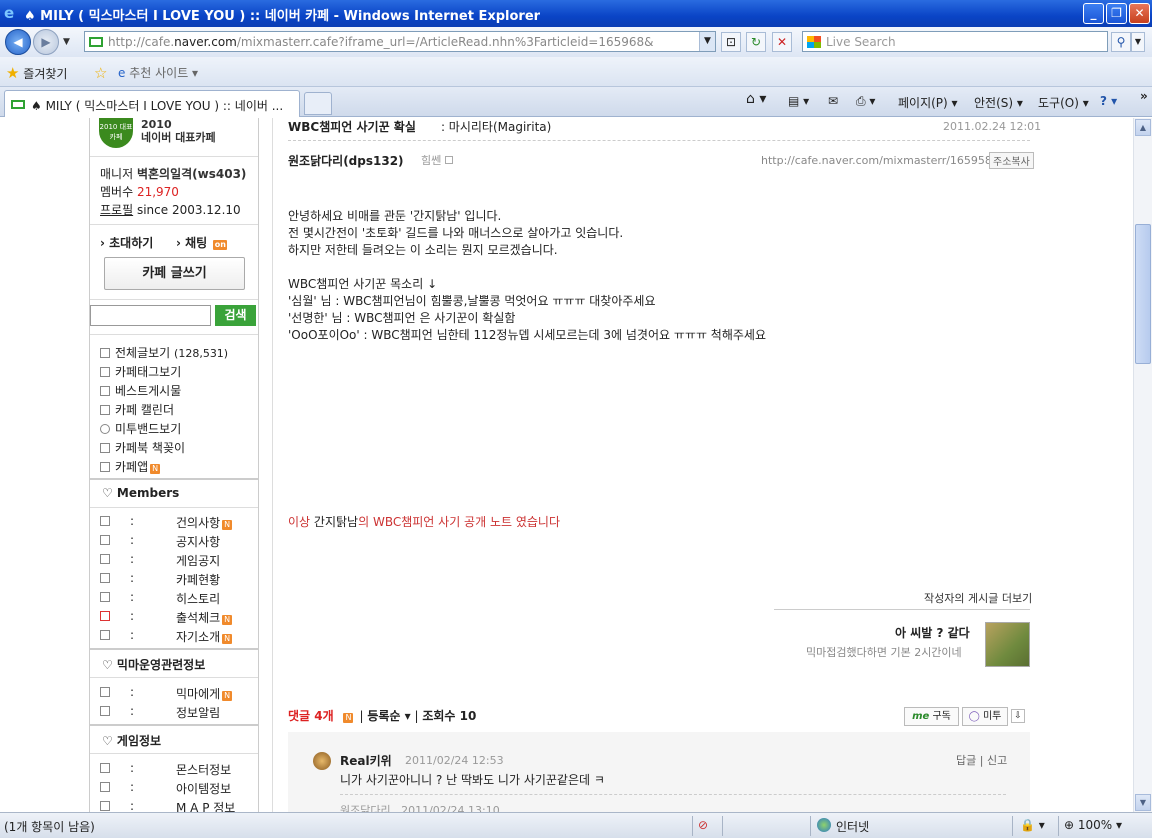 The width and height of the screenshot is (1152, 838). Describe the element at coordinates (1139, 13) in the screenshot. I see `close-button: ✕` at that location.